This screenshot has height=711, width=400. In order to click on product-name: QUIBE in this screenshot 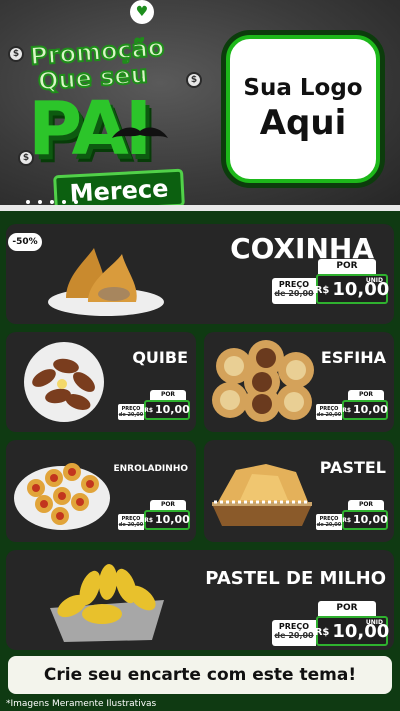, I will do `click(160, 357)`.